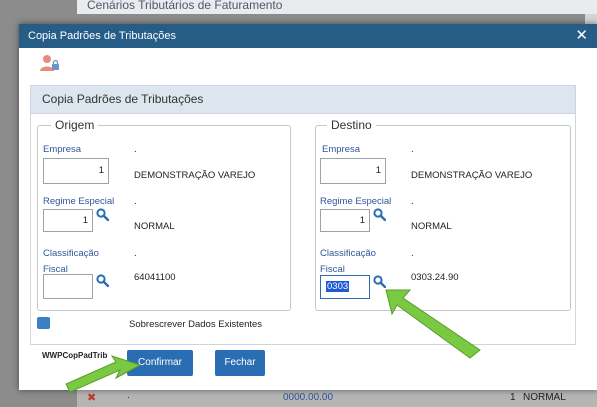  Describe the element at coordinates (351, 125) in the screenshot. I see `destino-legend: Destino` at that location.